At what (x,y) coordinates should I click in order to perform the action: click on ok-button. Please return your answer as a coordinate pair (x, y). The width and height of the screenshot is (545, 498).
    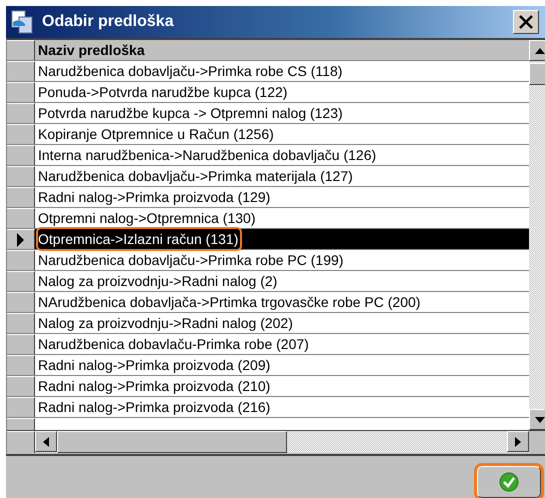
    Looking at the image, I should click on (509, 482).